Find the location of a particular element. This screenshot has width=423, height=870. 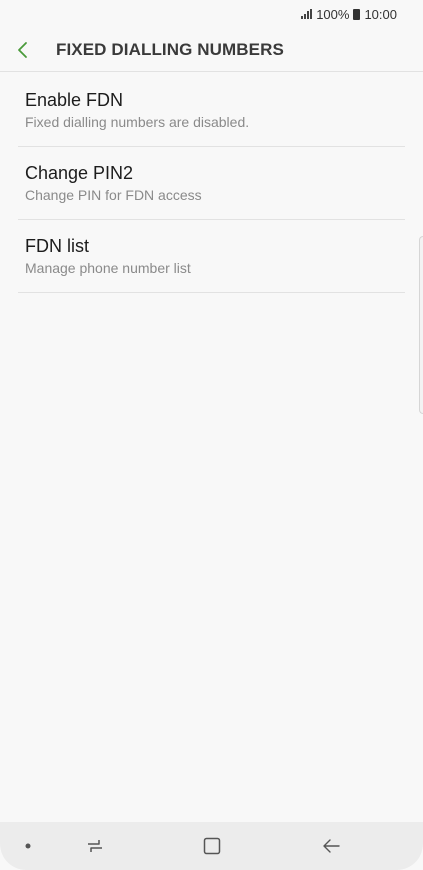

list-item-subtitle: Manage phone number list is located at coordinates (108, 268).